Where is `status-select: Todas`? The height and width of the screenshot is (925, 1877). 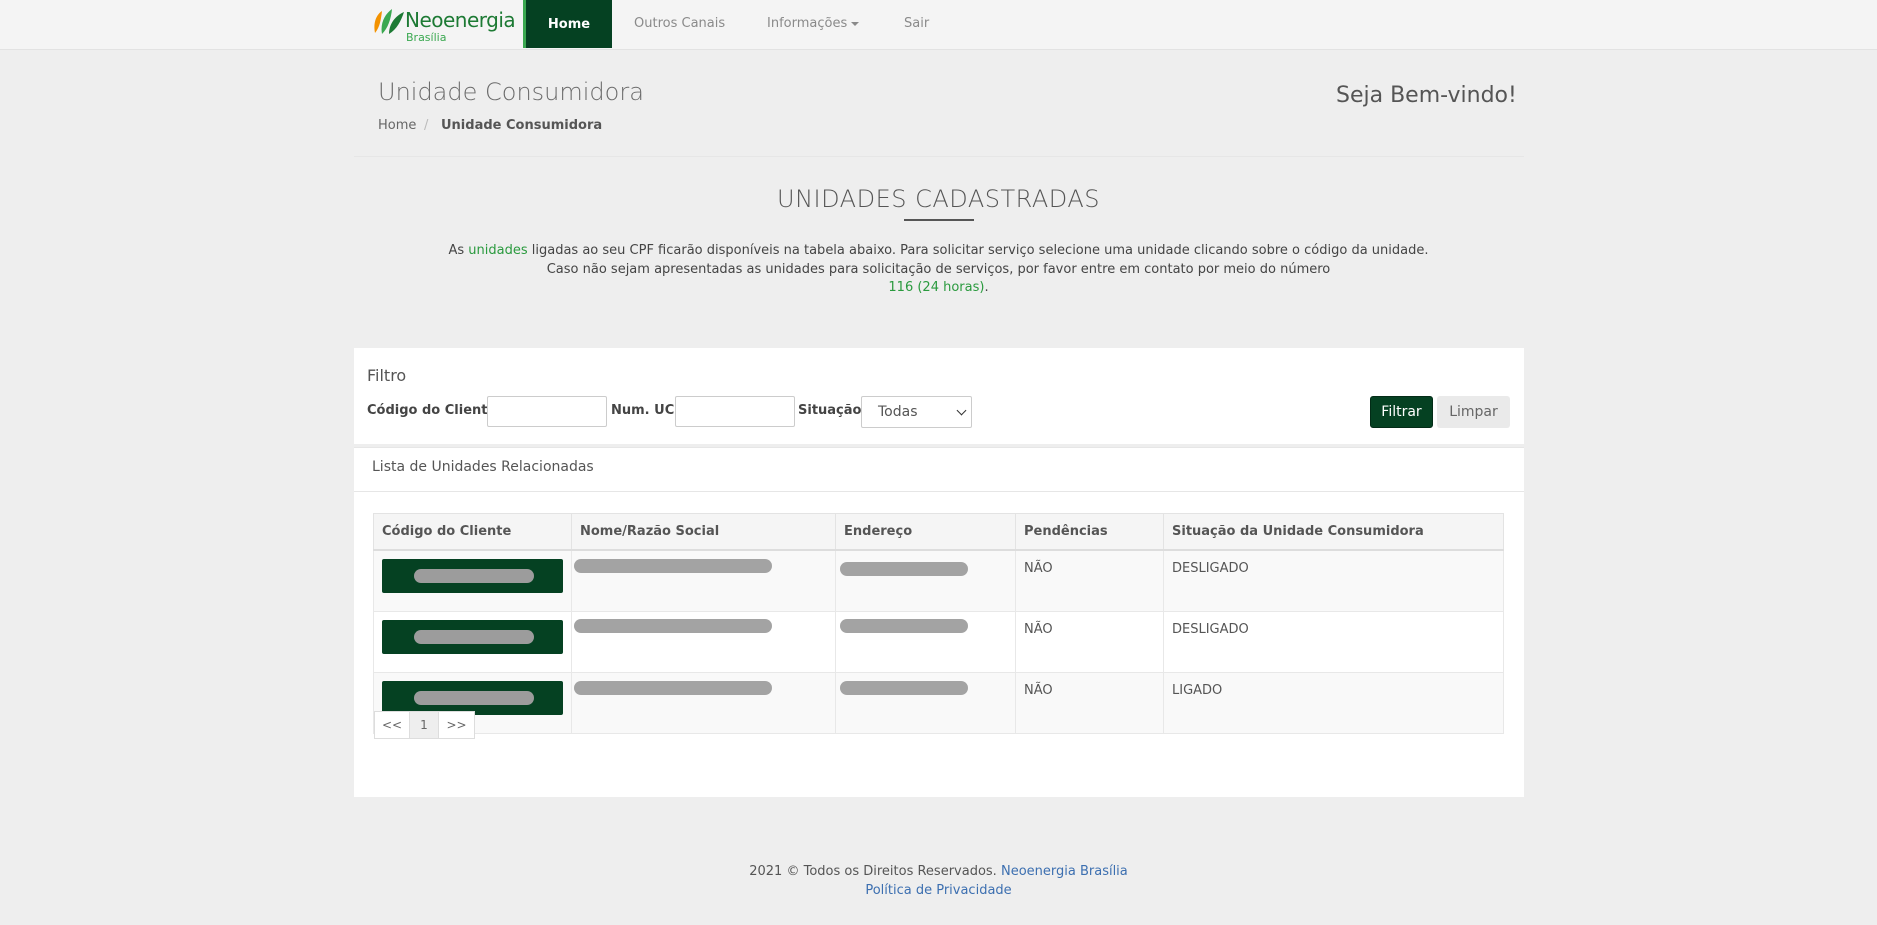
status-select: Todas is located at coordinates (916, 412).